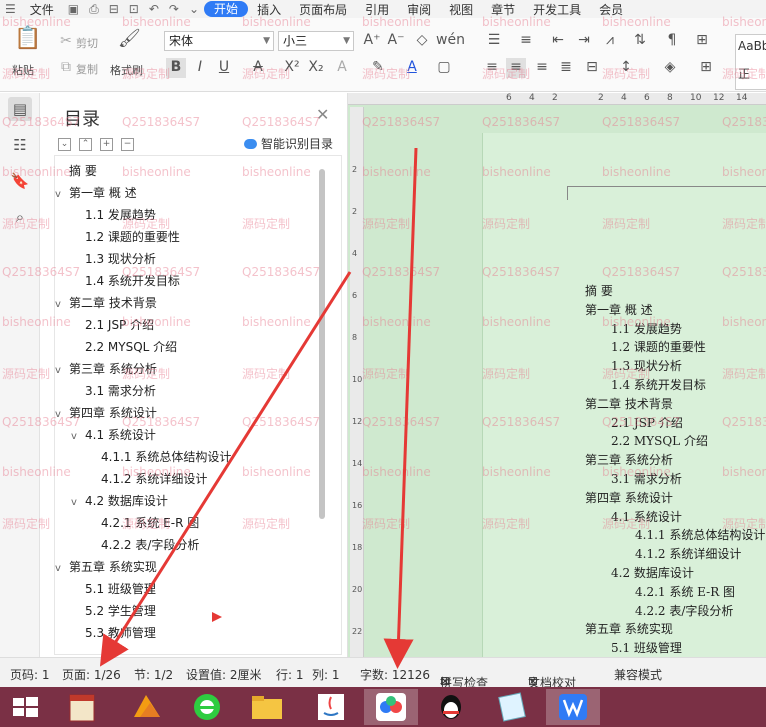 The width and height of the screenshot is (766, 727). What do you see at coordinates (113, 259) in the screenshot?
I see `toc-item: 1.3 现状分析` at bounding box center [113, 259].